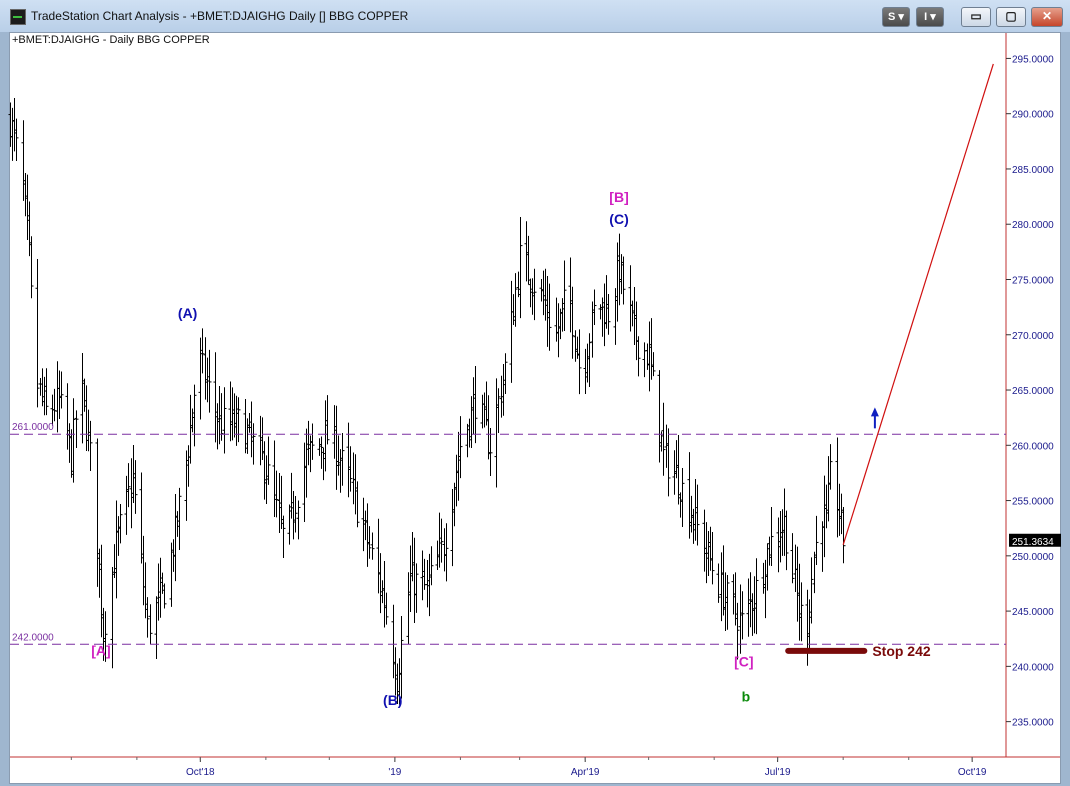  Describe the element at coordinates (743, 661) in the screenshot. I see `wave-label: [C]` at that location.